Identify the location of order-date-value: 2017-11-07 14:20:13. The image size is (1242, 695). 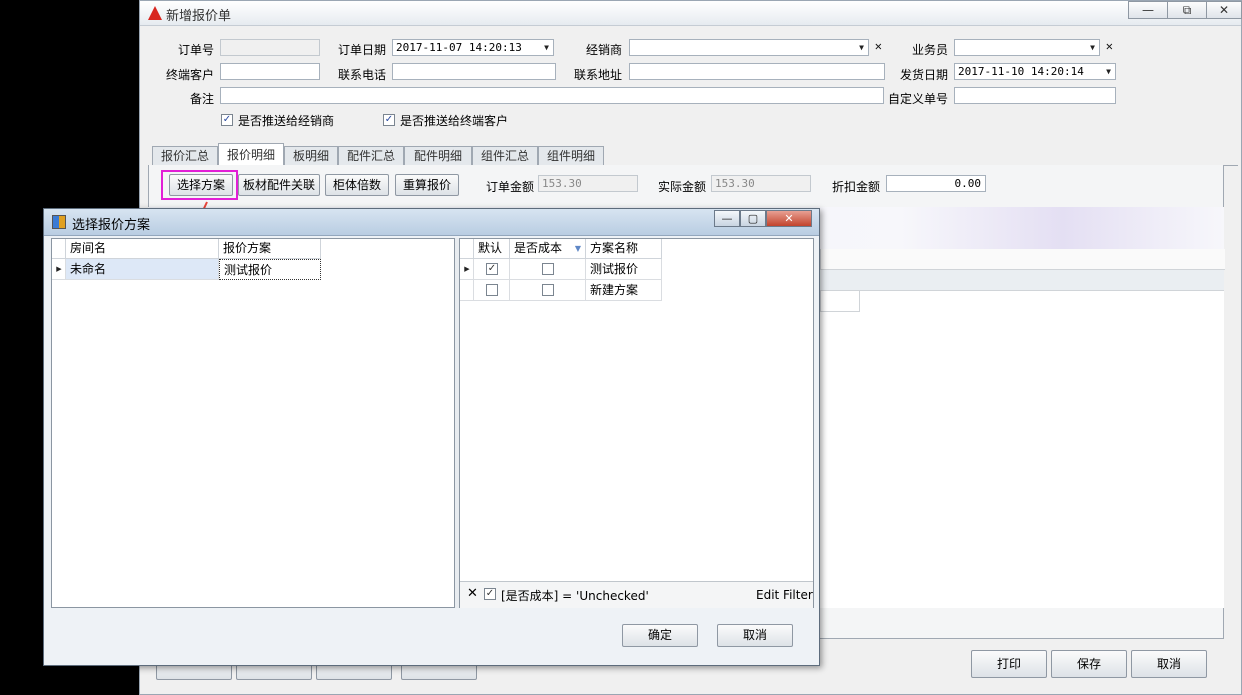
(459, 47).